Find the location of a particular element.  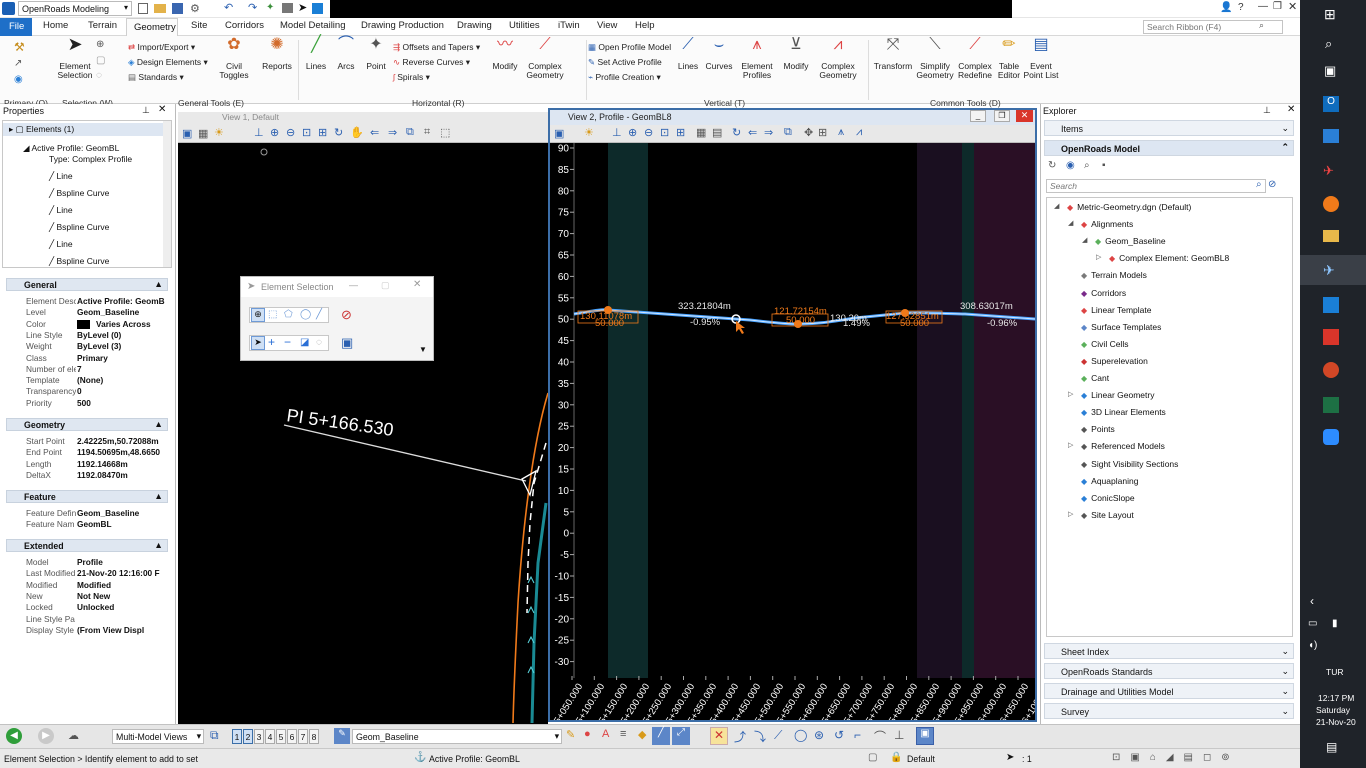

extended-row: New Not New is located at coordinates (88, 596).